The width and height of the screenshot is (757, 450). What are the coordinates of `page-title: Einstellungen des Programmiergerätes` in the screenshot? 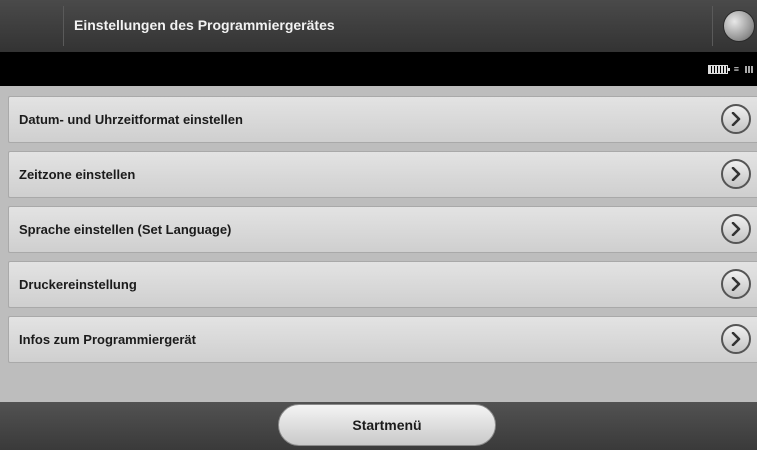 It's located at (204, 25).